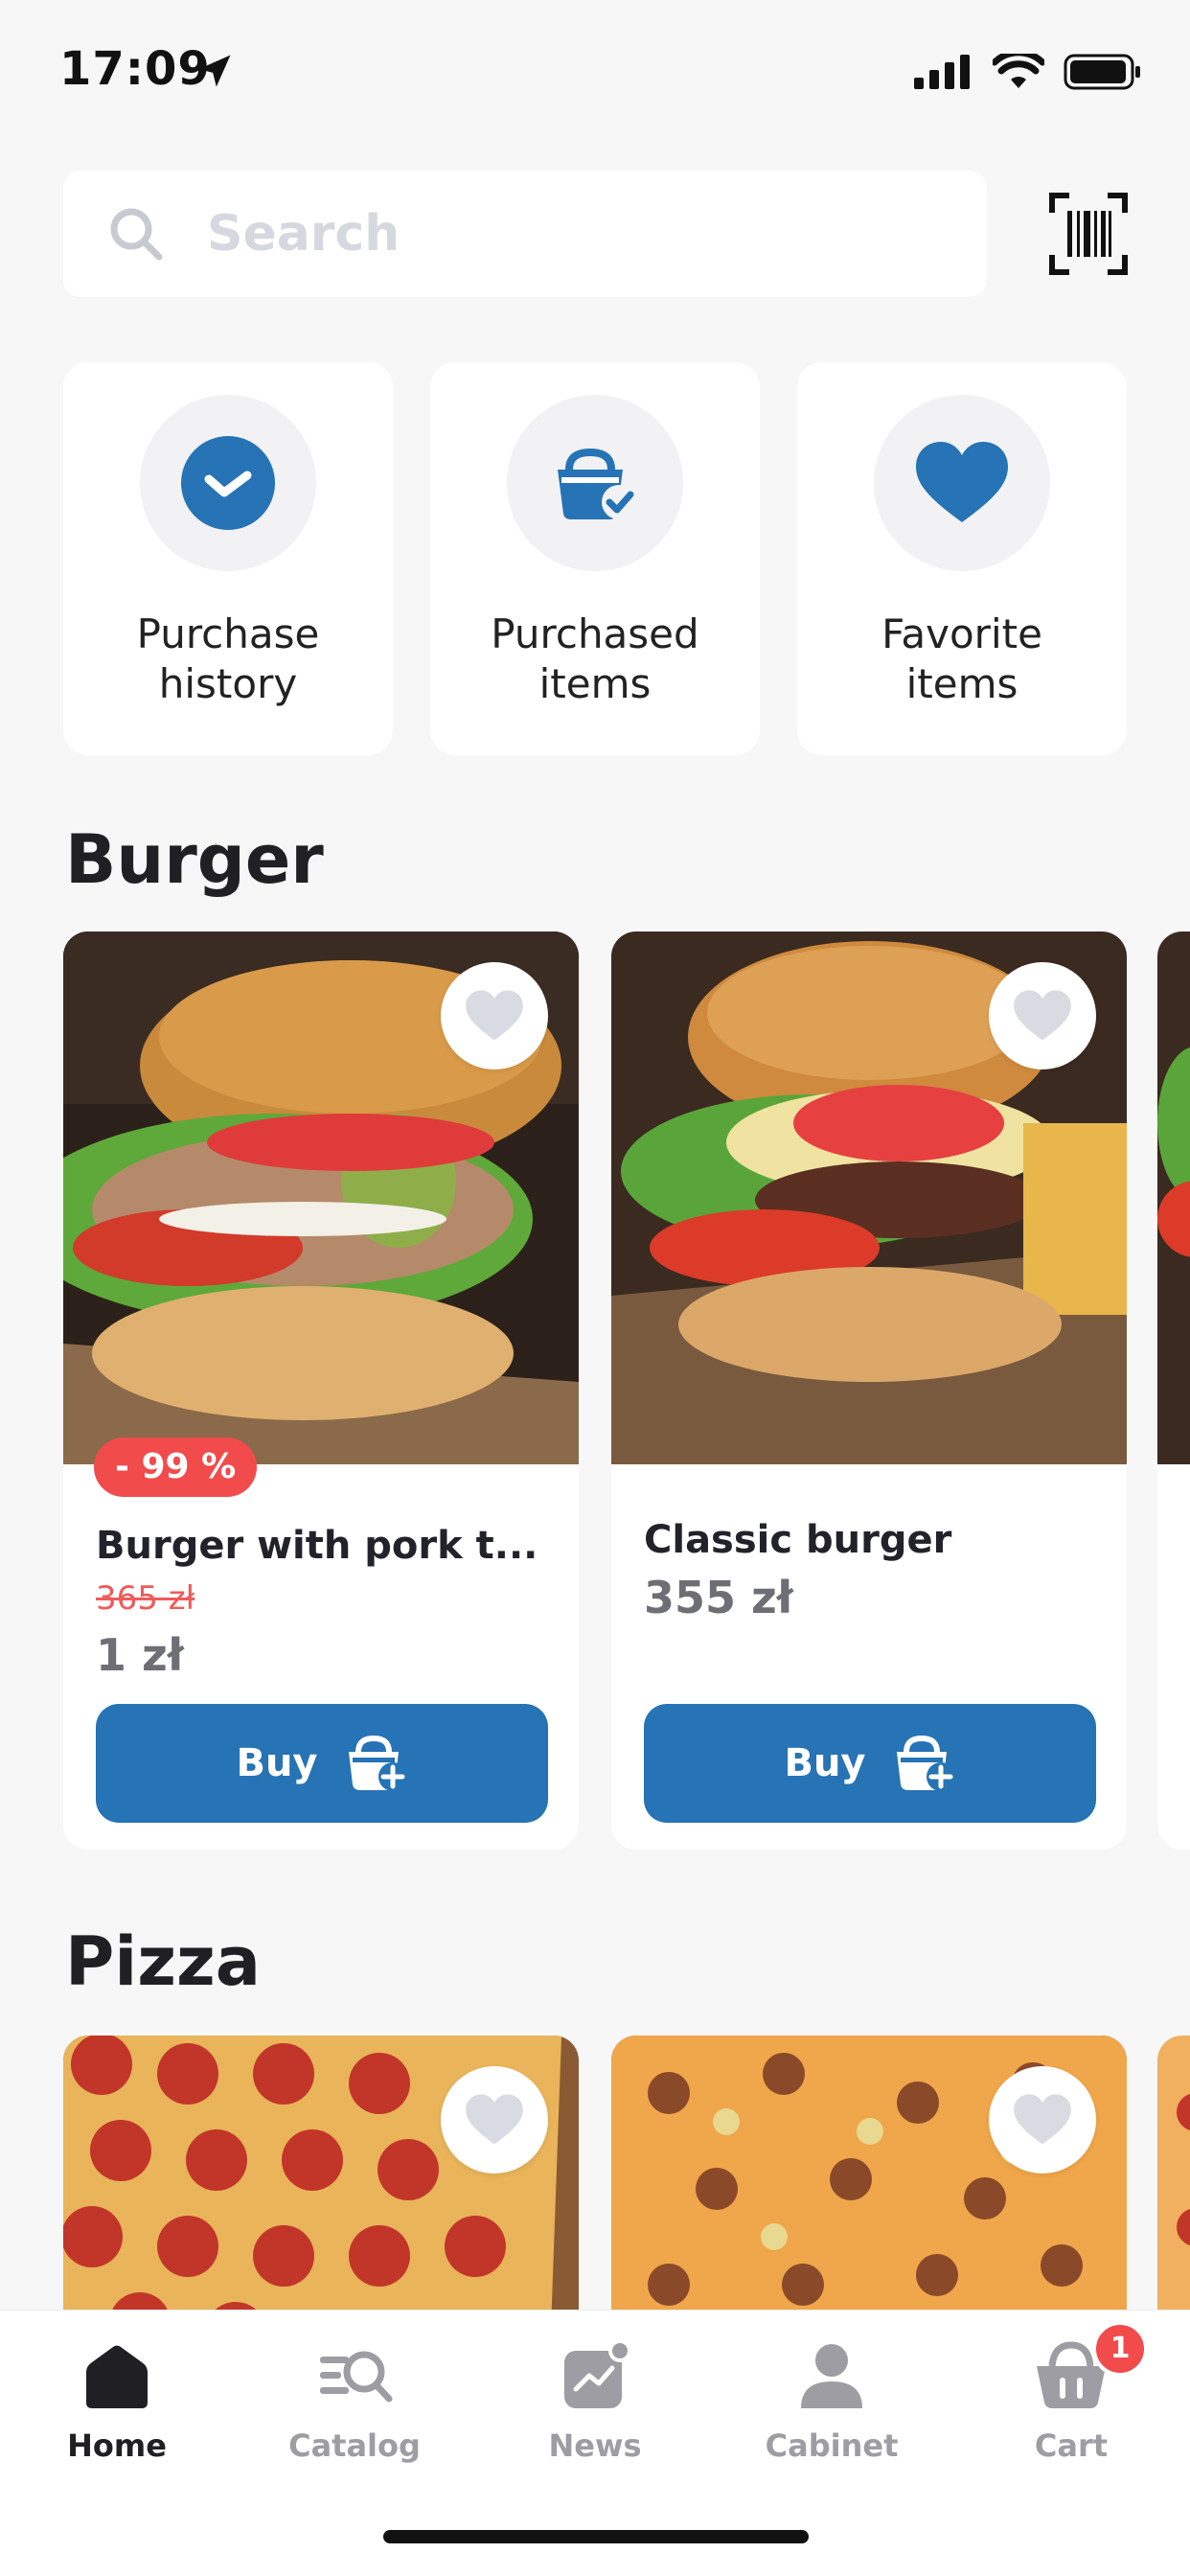 The image size is (1190, 2576). Describe the element at coordinates (798, 1540) in the screenshot. I see `product-name: Classic burger` at that location.